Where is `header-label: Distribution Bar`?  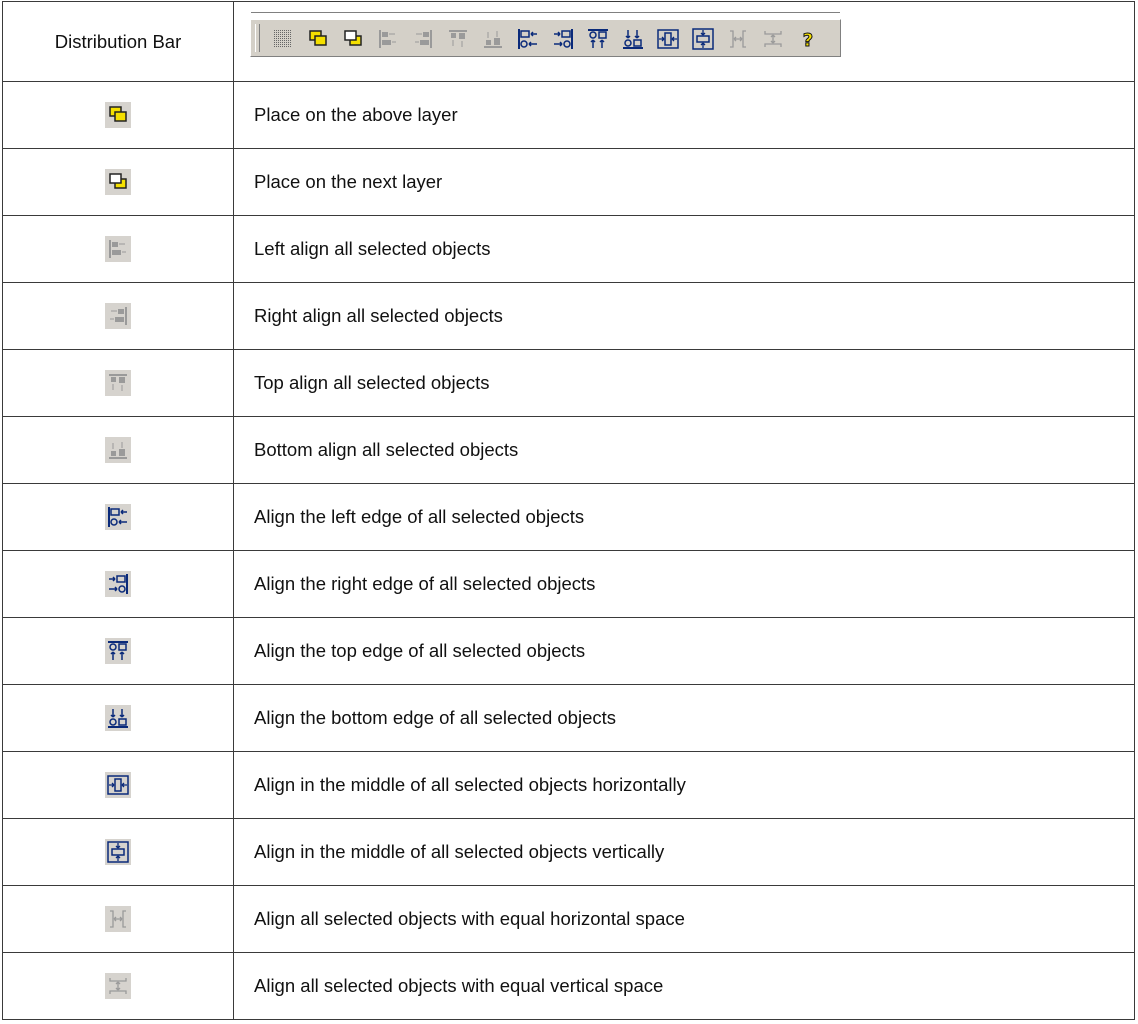
header-label: Distribution Bar is located at coordinates (118, 41).